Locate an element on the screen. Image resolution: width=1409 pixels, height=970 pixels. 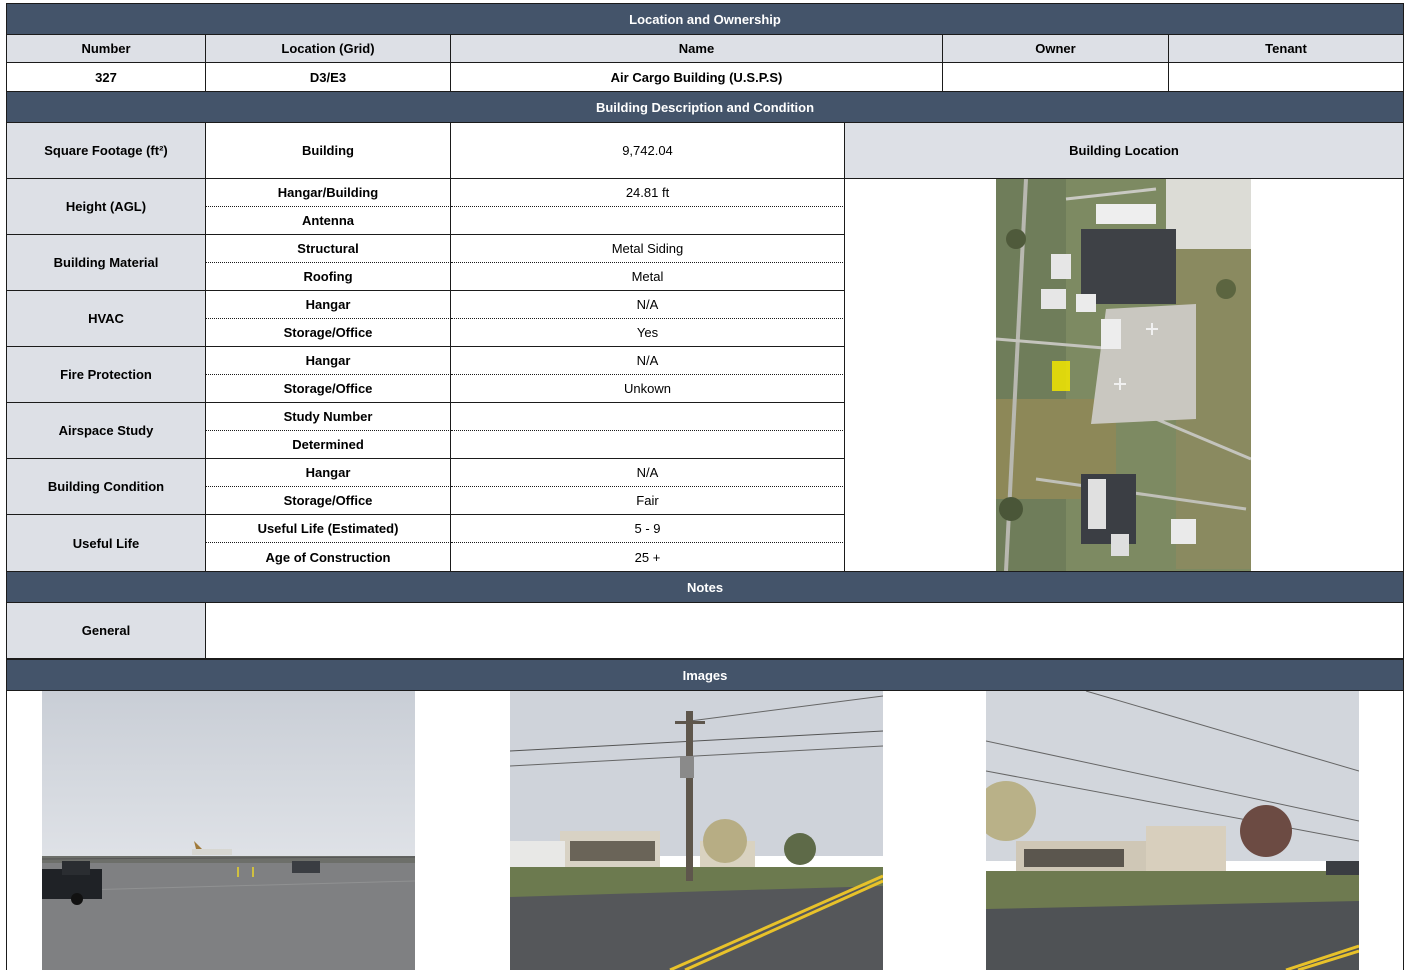
useful-life-label: Useful Life is located at coordinates (106, 543).